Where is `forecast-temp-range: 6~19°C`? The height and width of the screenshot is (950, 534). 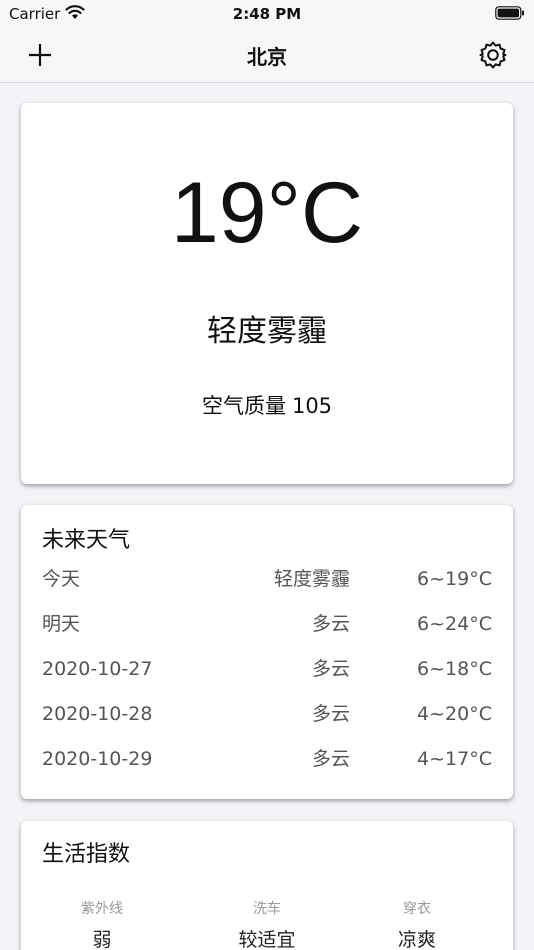
forecast-temp-range: 6~19°C is located at coordinates (454, 579).